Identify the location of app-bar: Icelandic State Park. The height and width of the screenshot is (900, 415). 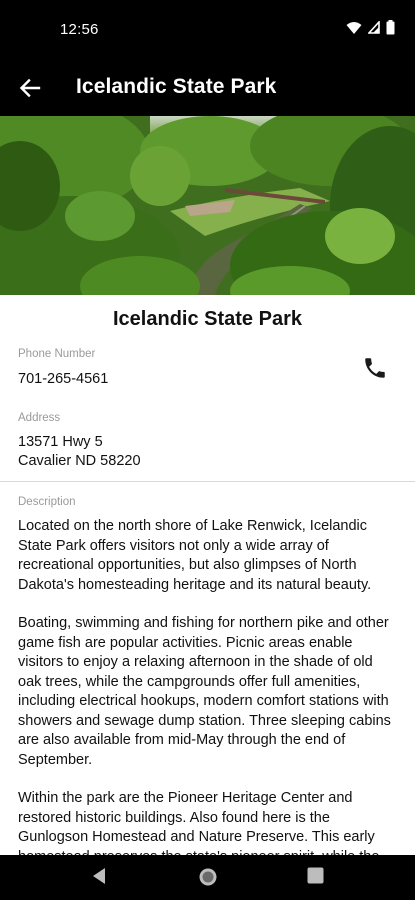
(207, 88).